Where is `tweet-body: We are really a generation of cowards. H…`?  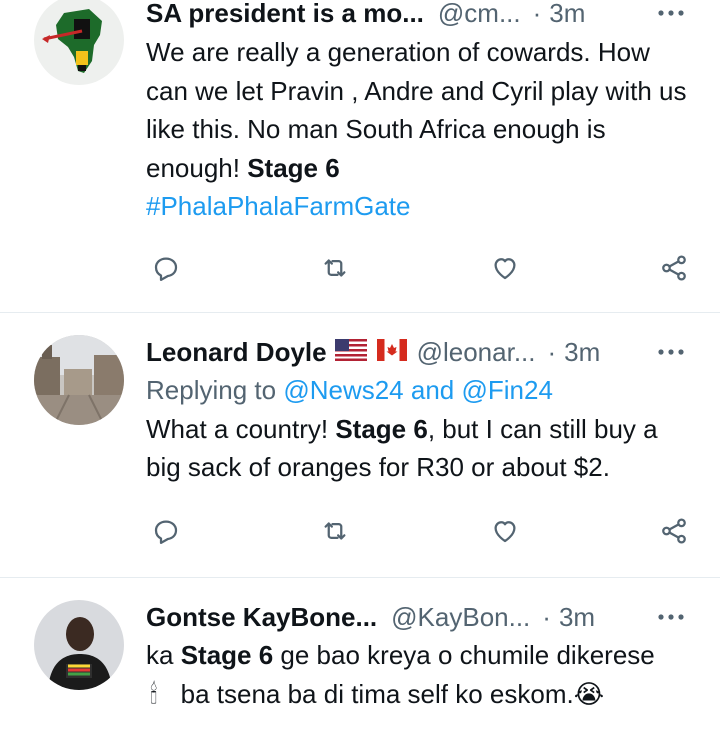 tweet-body: We are really a generation of cowards. H… is located at coordinates (416, 110).